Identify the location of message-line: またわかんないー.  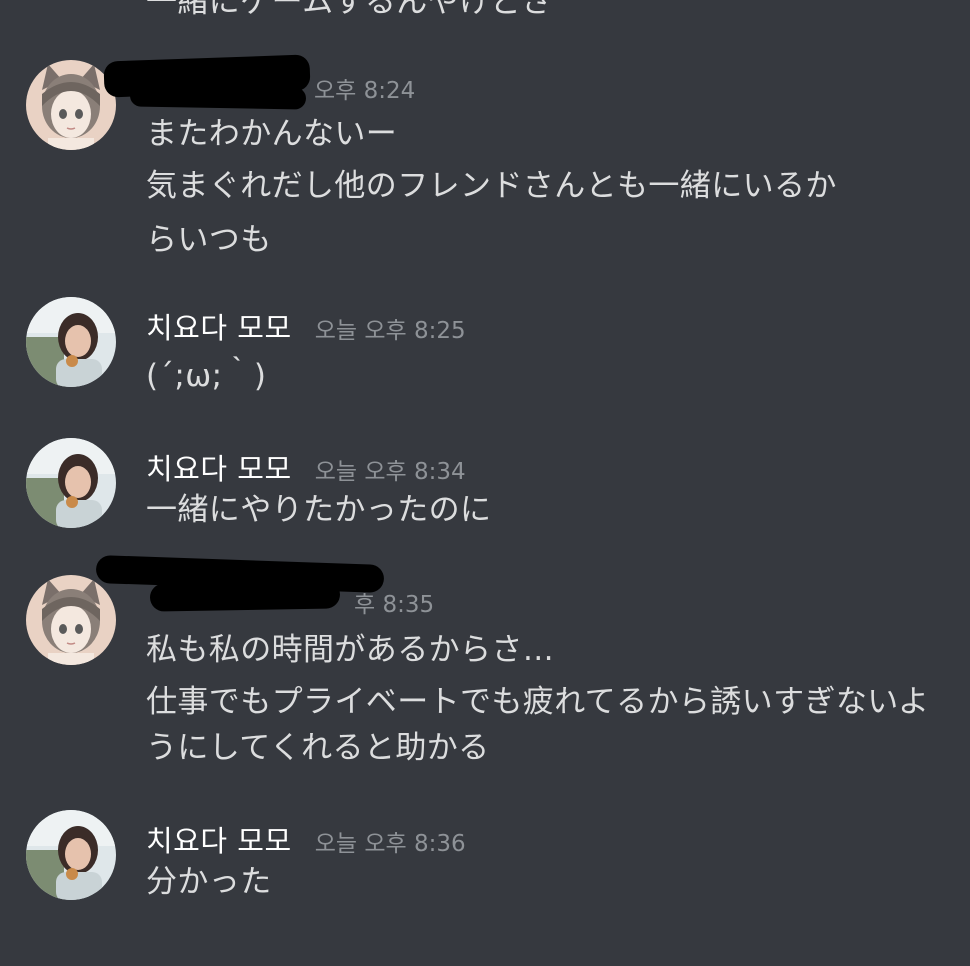
(272, 134).